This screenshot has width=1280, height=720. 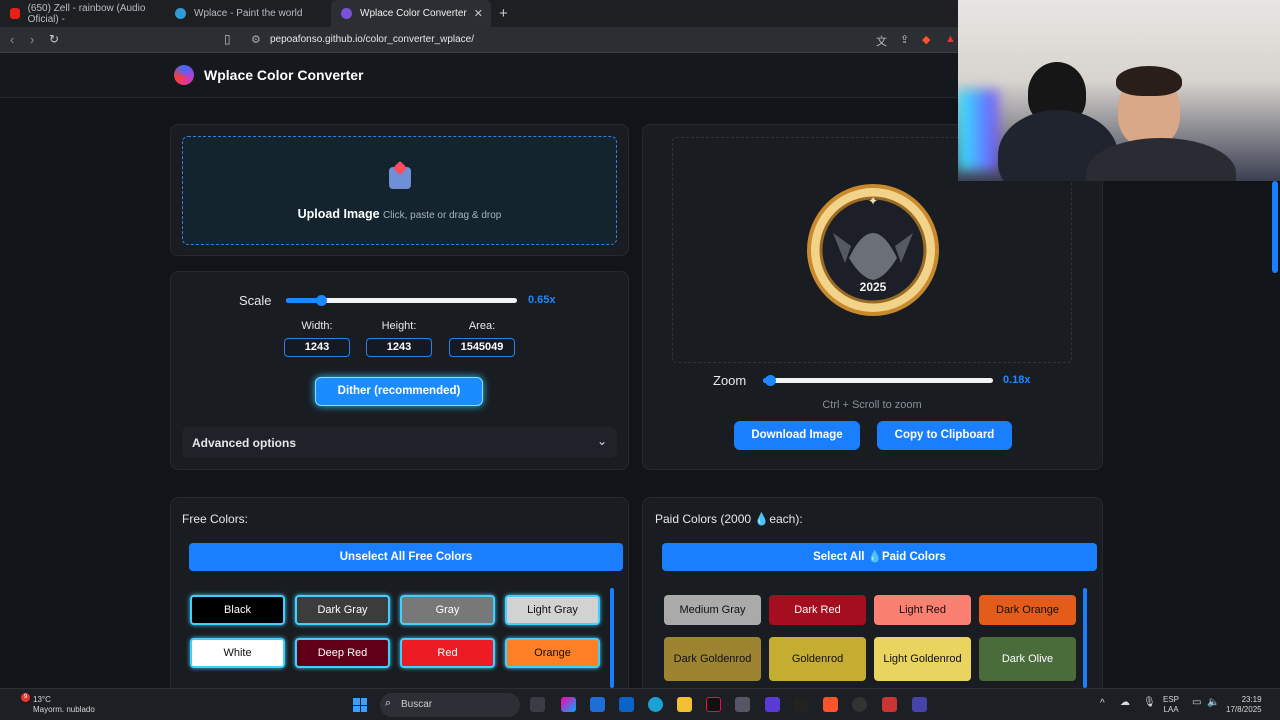 What do you see at coordinates (922, 610) in the screenshot?
I see `color-chip-light-red: Light Red` at bounding box center [922, 610].